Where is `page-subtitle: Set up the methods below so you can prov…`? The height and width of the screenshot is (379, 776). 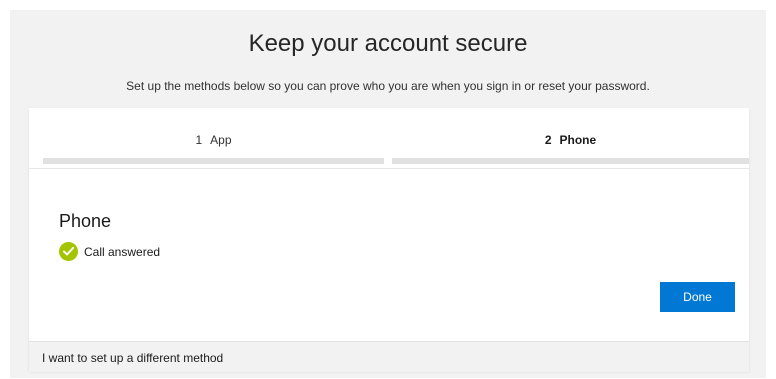
page-subtitle: Set up the methods below so you can prov… is located at coordinates (388, 86).